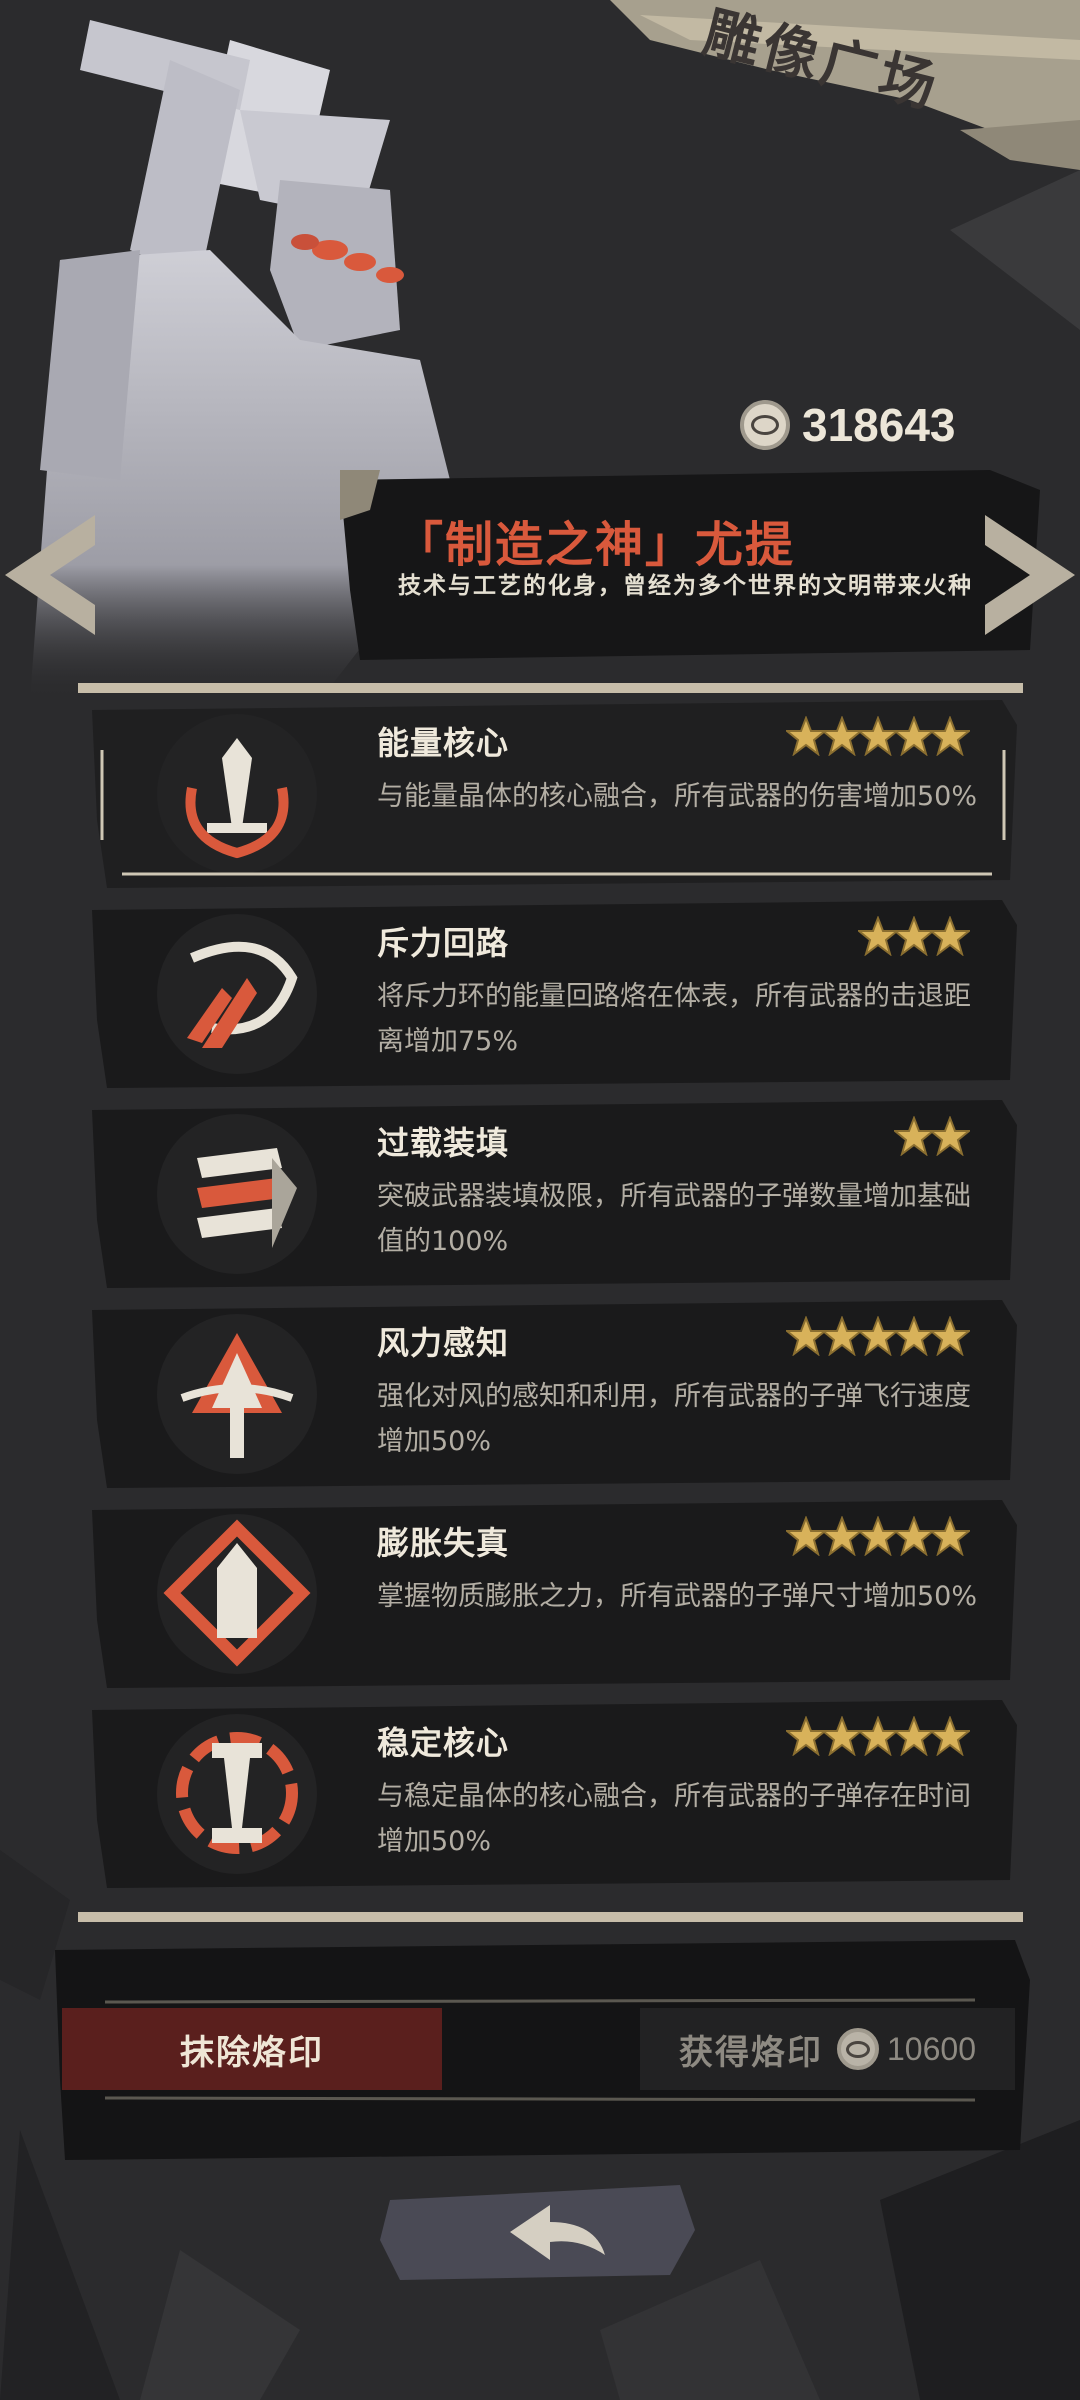  Describe the element at coordinates (247, 1198) in the screenshot. I see `magazine-overload-icon` at that location.